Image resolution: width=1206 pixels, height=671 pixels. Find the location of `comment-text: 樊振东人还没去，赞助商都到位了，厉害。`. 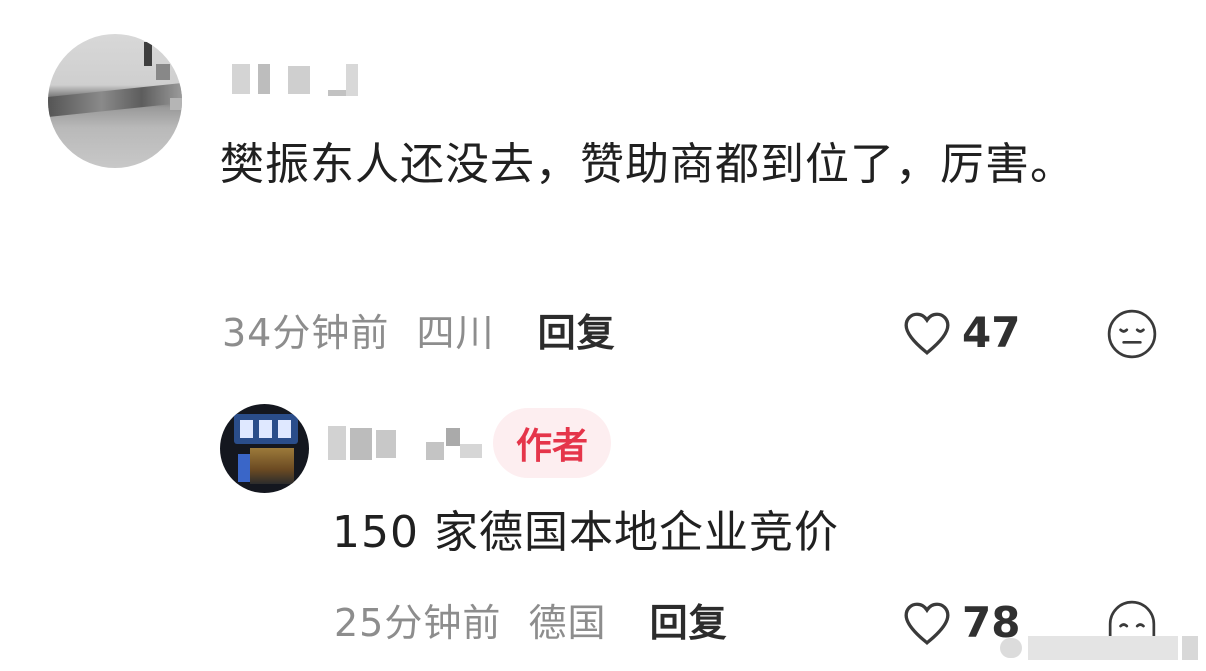

comment-text: 樊振东人还没去，赞助商都到位了，厉害。 is located at coordinates (647, 164).